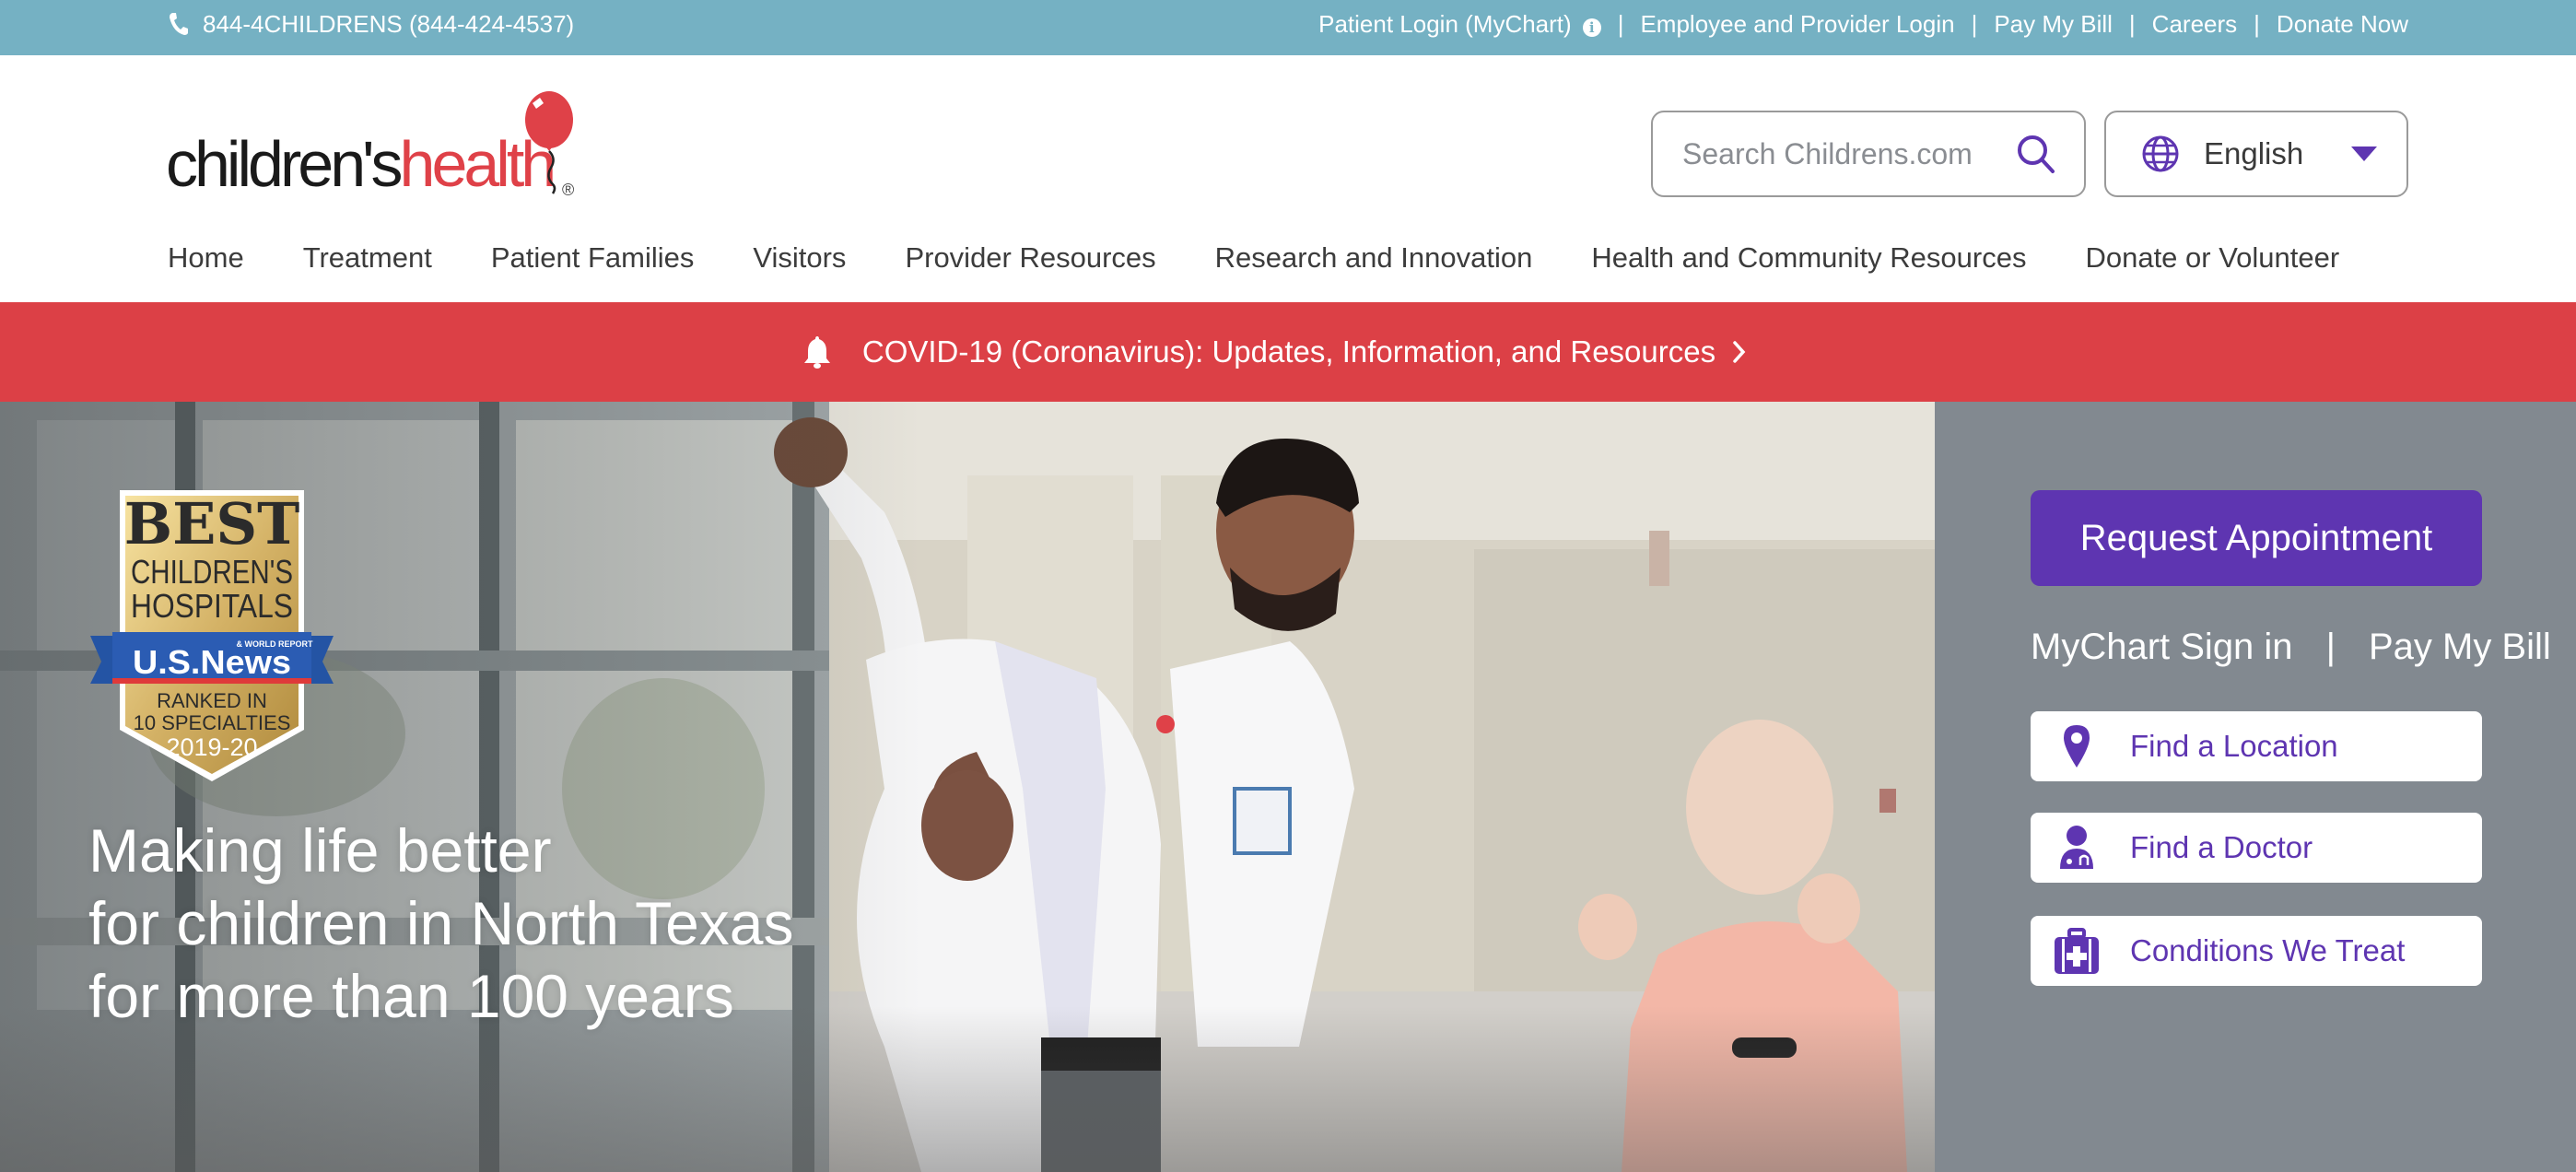 The width and height of the screenshot is (2576, 1172). Describe the element at coordinates (320, 850) in the screenshot. I see `hero-headline-line-1: Making life better` at that location.